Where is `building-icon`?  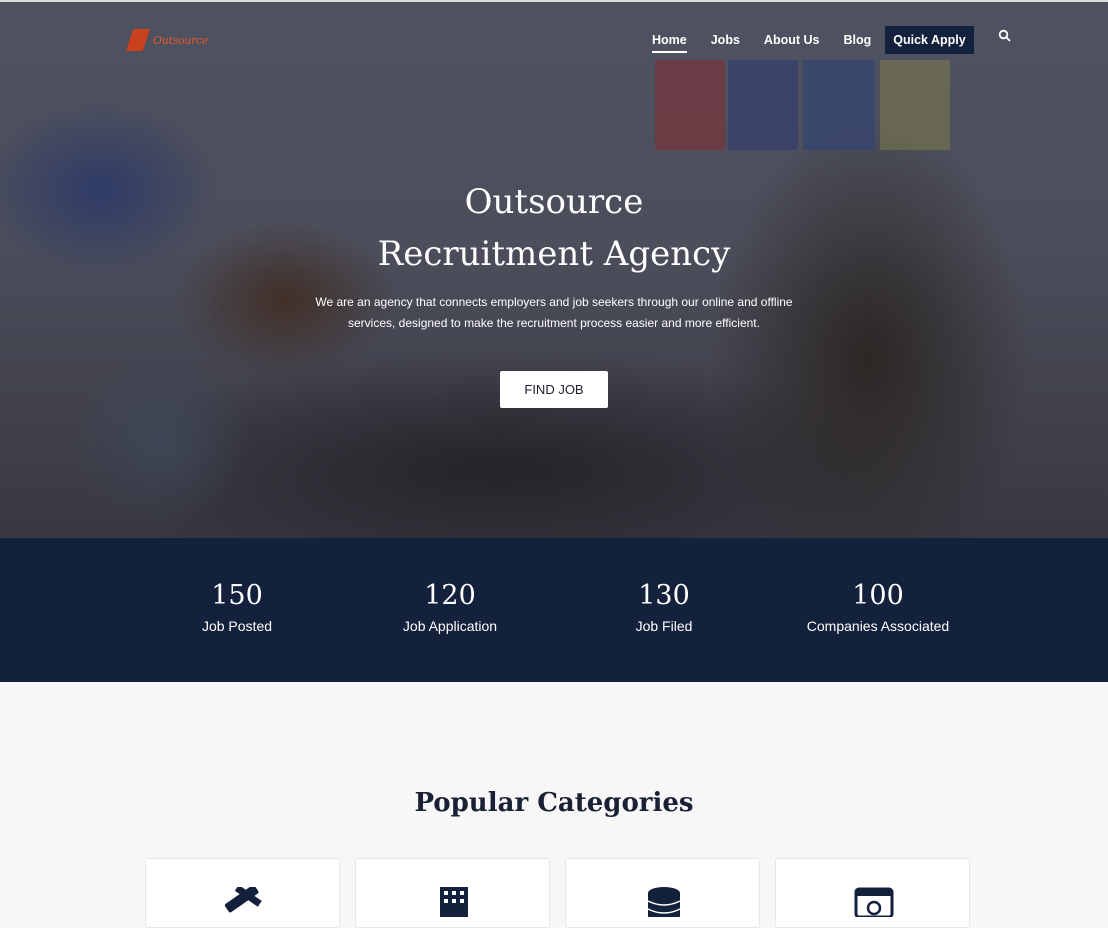 building-icon is located at coordinates (454, 902).